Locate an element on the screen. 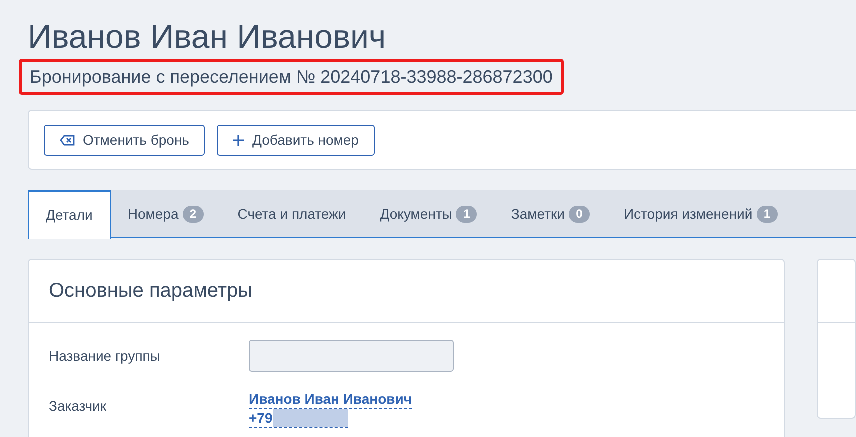 The height and width of the screenshot is (437, 856). card-title: Основные параметры is located at coordinates (151, 291).